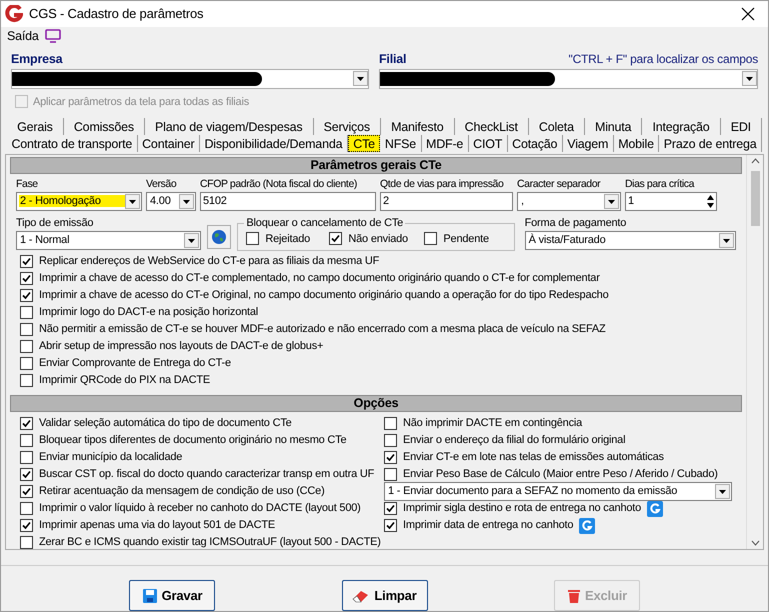 The image size is (769, 612). Describe the element at coordinates (533, 458) in the screenshot. I see `checkbox-label: Enviar CT-e em lote nas telas de emissões automáticas` at that location.